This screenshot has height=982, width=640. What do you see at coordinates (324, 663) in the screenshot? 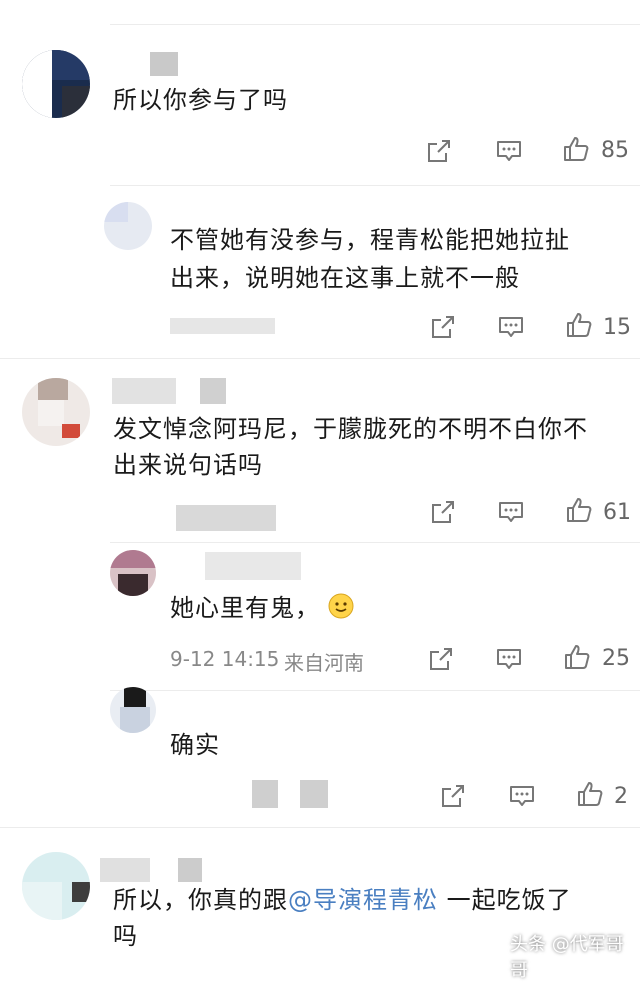
I see `comment-location: 来自河南` at bounding box center [324, 663].